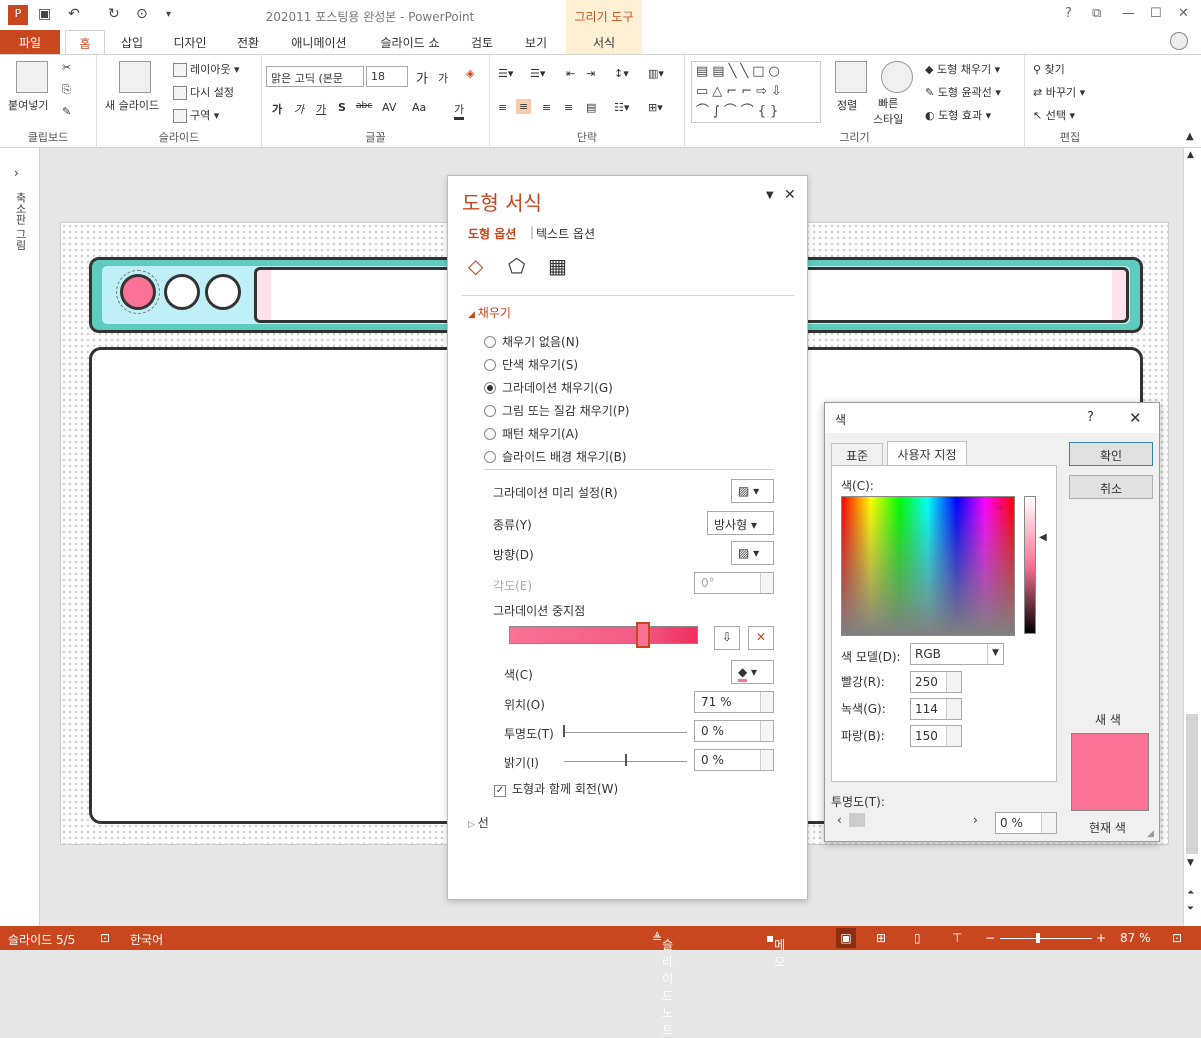 The width and height of the screenshot is (1201, 1038). What do you see at coordinates (66, 90) in the screenshot?
I see `copy-icon: ⎘` at bounding box center [66, 90].